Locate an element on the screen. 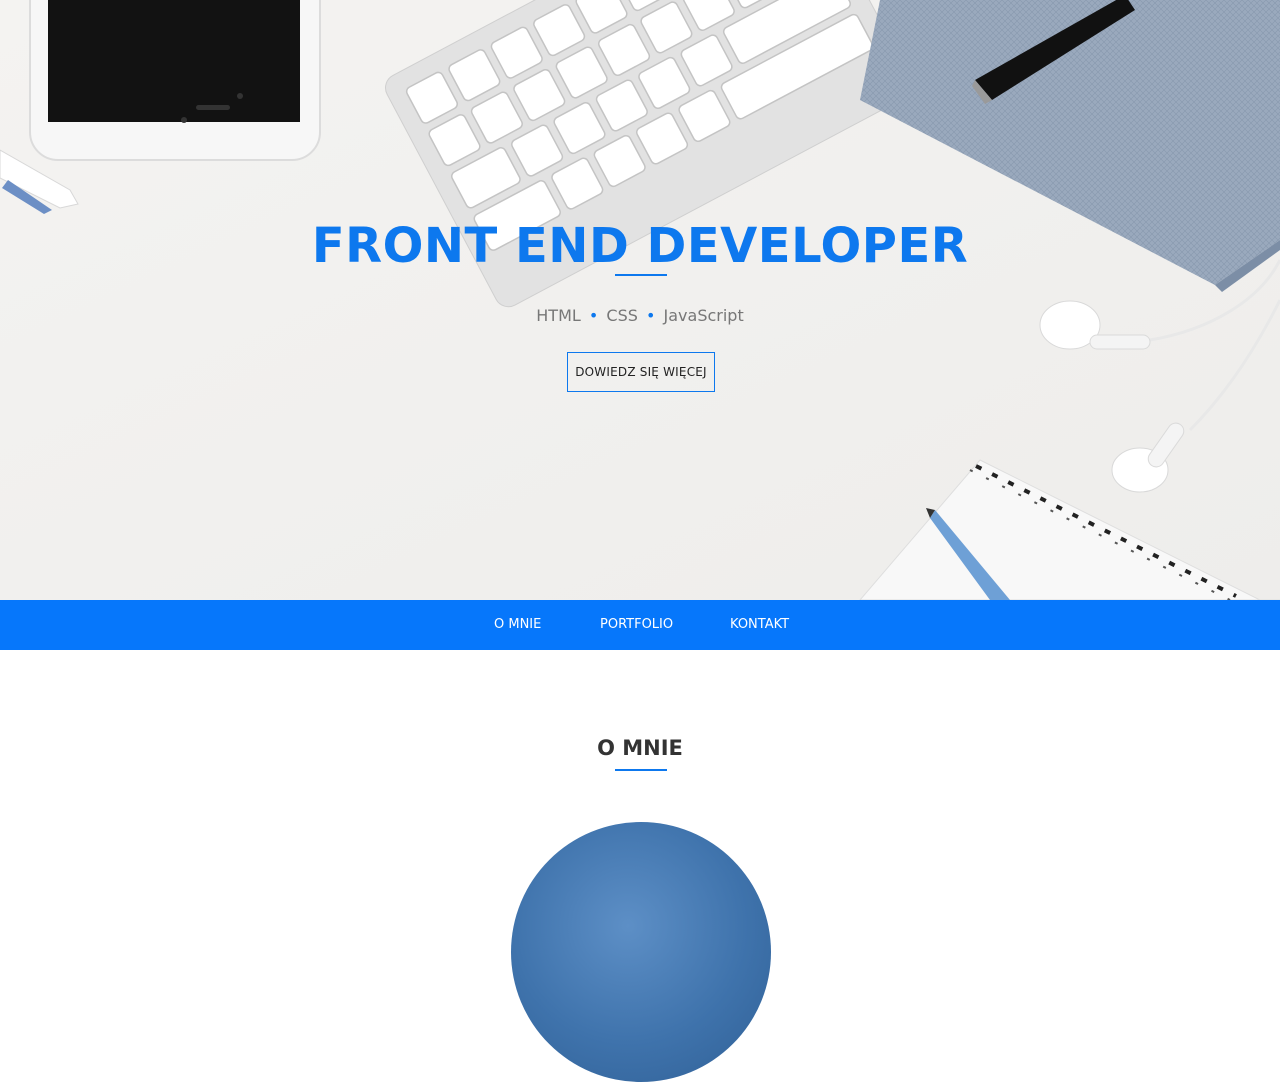 This screenshot has height=1082, width=1280. nav-item-portfolio: PORTFOLIO is located at coordinates (636, 625).